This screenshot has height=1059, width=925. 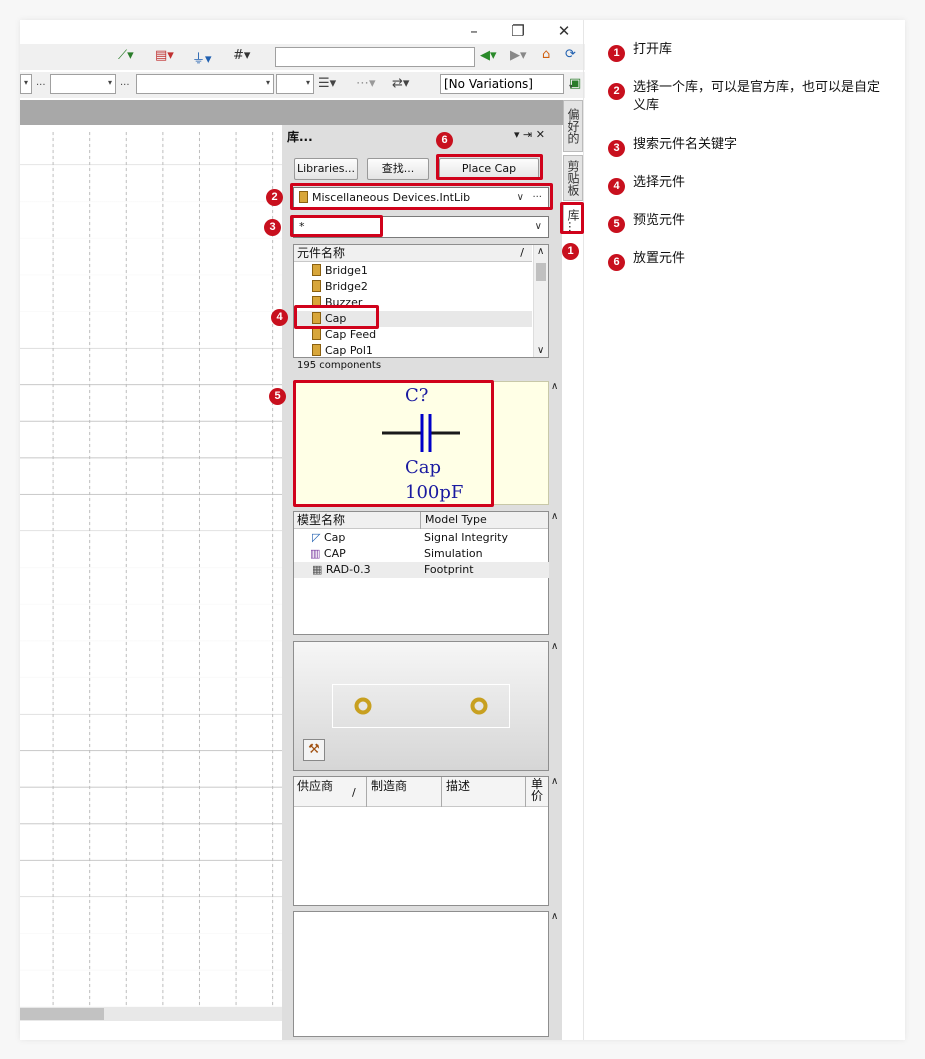 I want to click on highlight-preview, so click(x=393, y=443).